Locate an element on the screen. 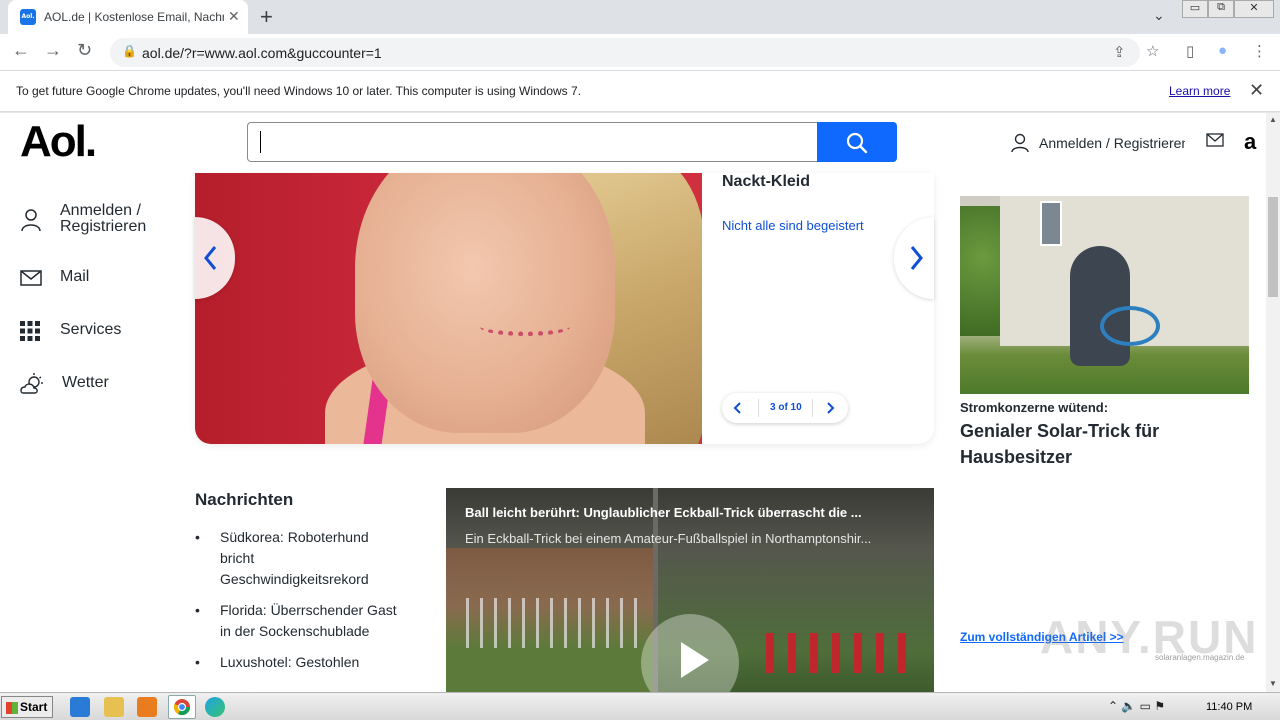  system-tray-icons: ⌃ 🔈 ▭ ⚑ is located at coordinates (1136, 706).